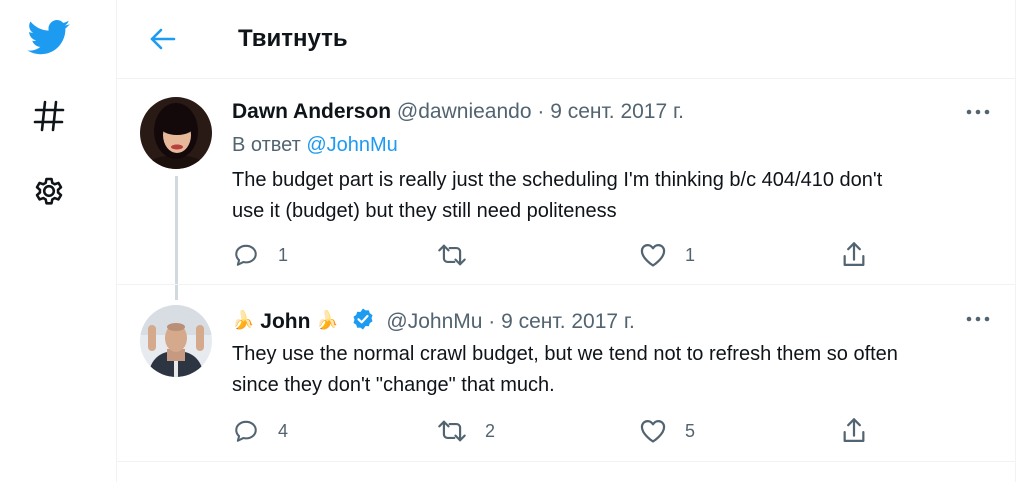 The width and height of the screenshot is (1036, 482). What do you see at coordinates (667, 255) in the screenshot?
I see `like-button: 1` at bounding box center [667, 255].